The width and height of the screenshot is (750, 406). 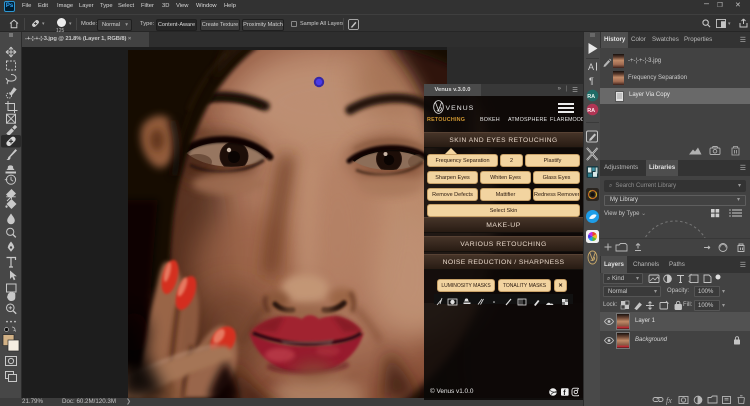 What do you see at coordinates (669, 400) in the screenshot?
I see `svg-text: fx` at bounding box center [669, 400].